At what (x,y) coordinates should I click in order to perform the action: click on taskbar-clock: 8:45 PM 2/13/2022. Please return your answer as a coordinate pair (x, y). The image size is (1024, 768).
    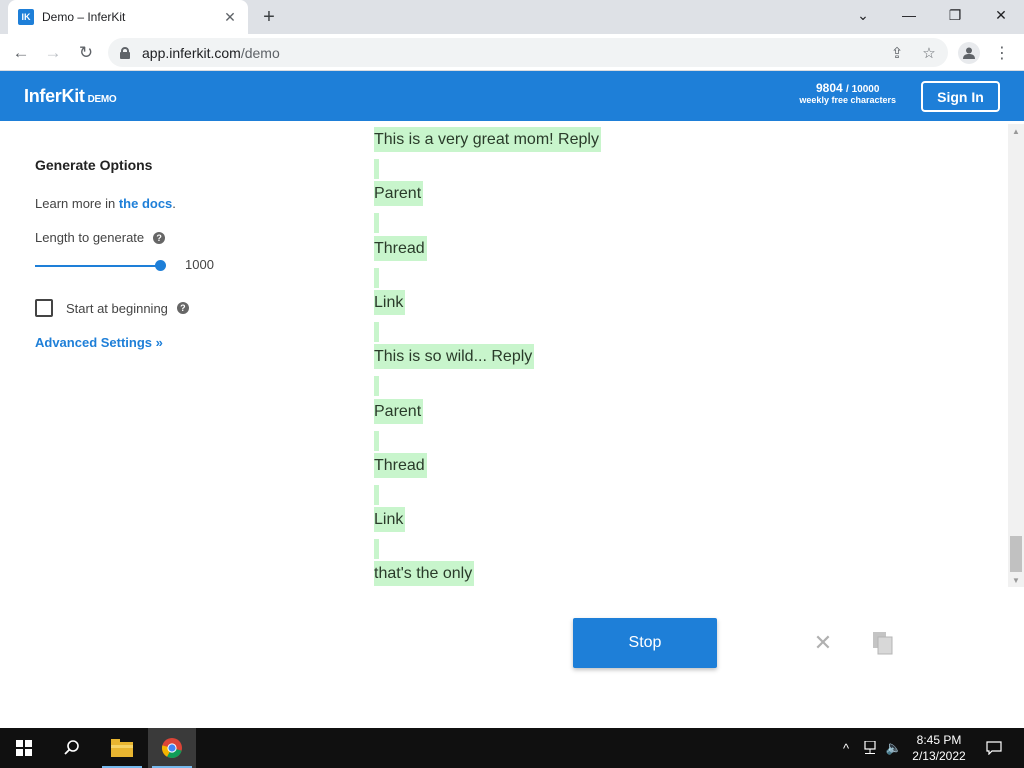
    Looking at the image, I should click on (939, 748).